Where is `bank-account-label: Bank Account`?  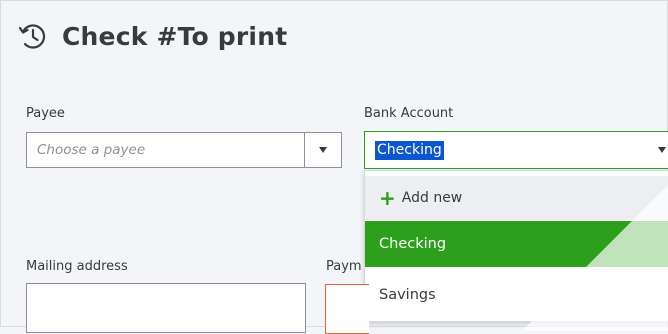 bank-account-label: Bank Account is located at coordinates (409, 113).